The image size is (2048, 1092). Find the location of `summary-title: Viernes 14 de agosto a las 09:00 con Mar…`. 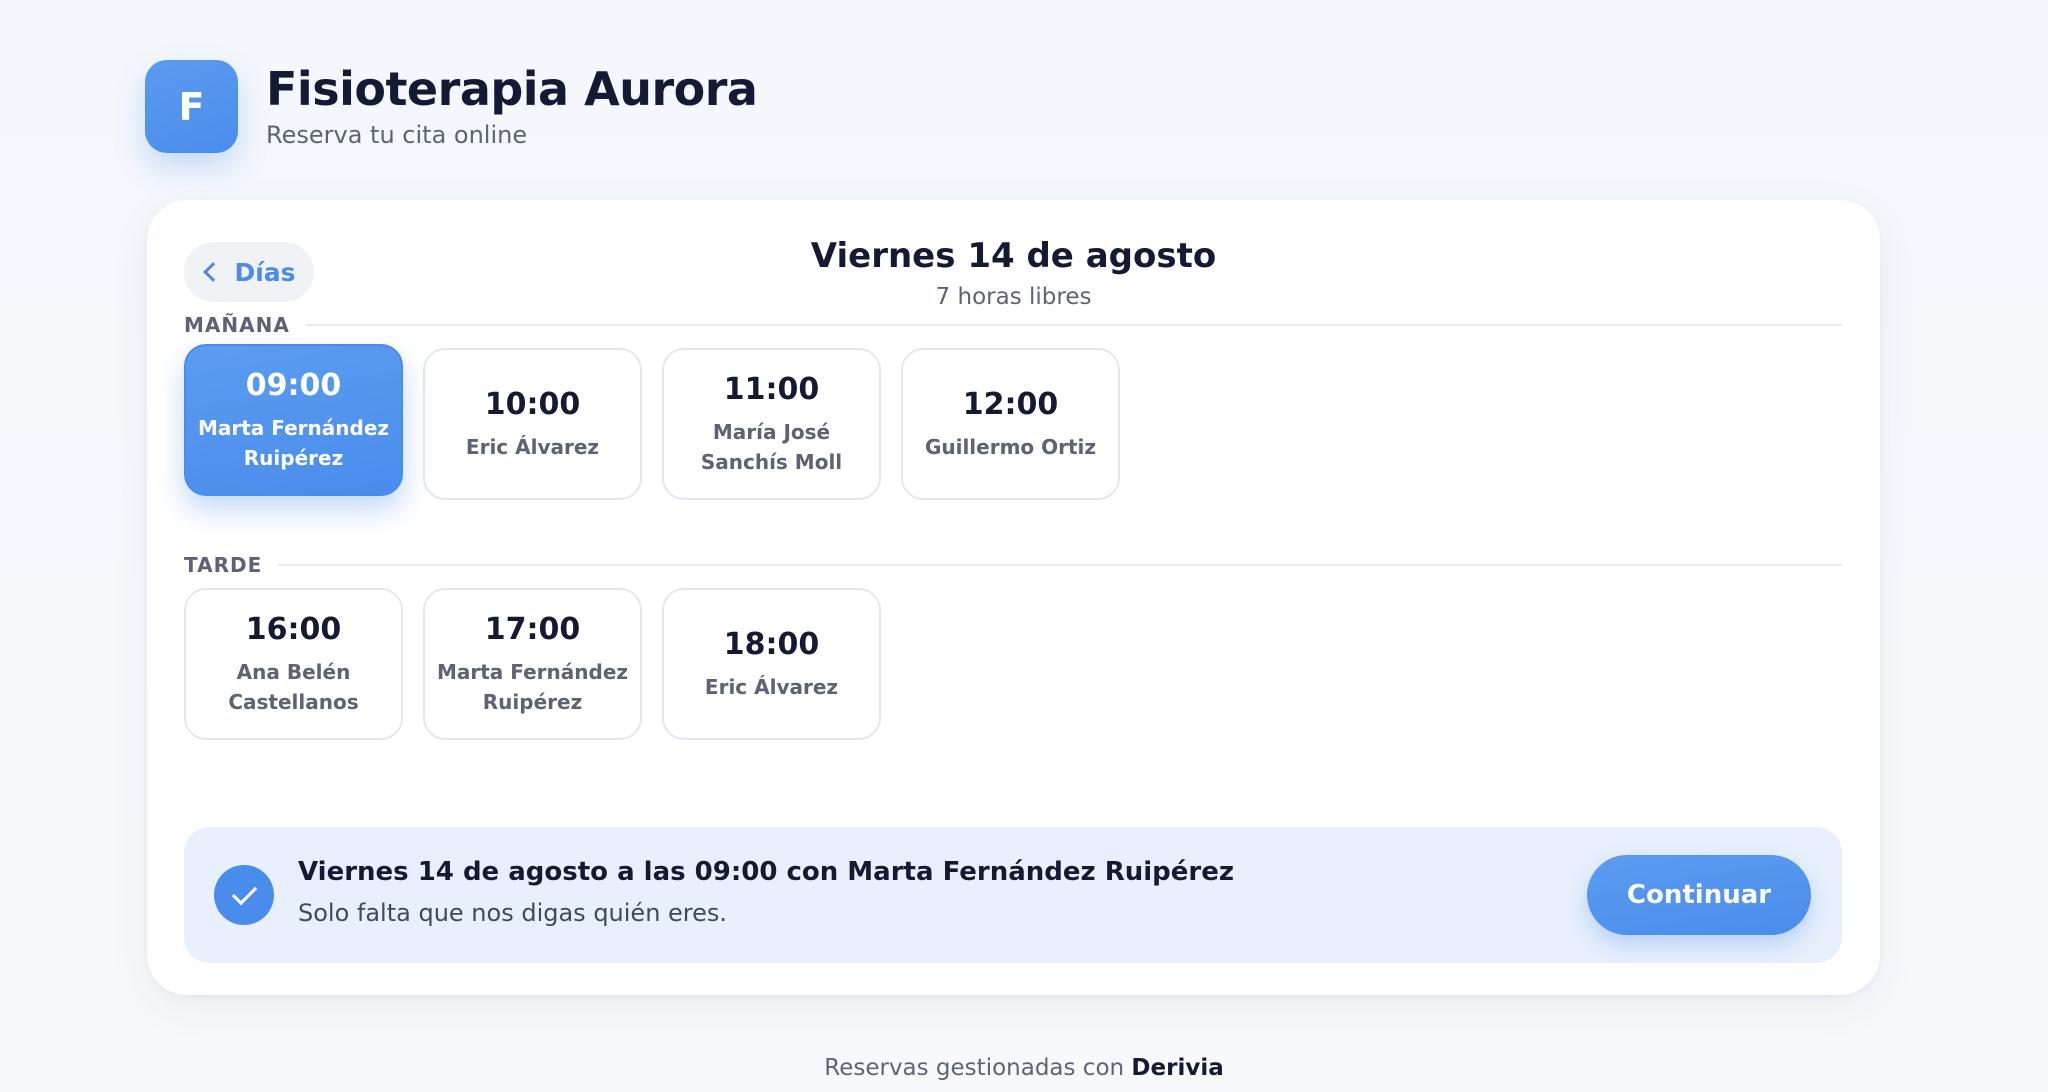

summary-title: Viernes 14 de agosto a las 09:00 con Mar… is located at coordinates (766, 872).